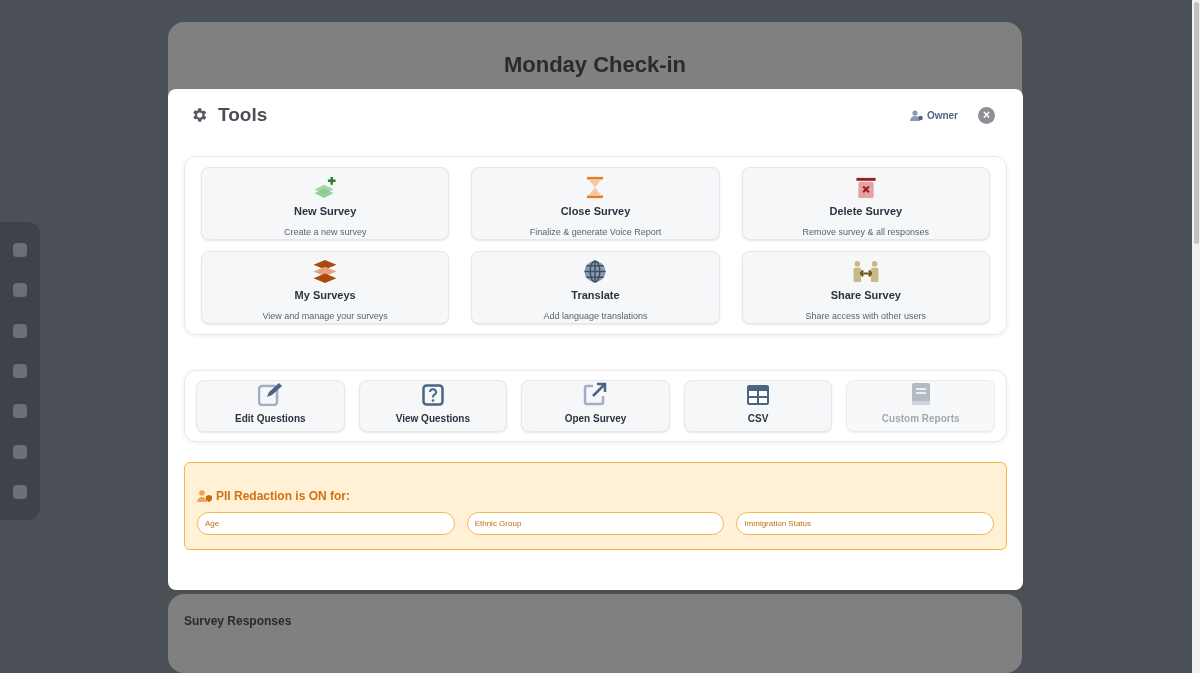 Image resolution: width=1200 pixels, height=673 pixels. I want to click on modal-title: Tools, so click(243, 114).